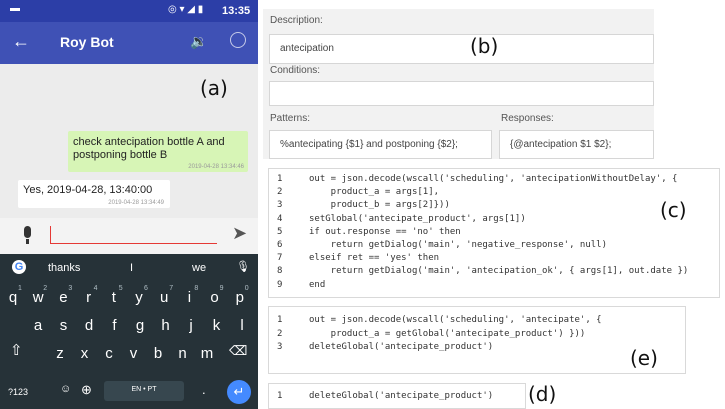  Describe the element at coordinates (158, 353) in the screenshot. I see `key-b: b` at that location.